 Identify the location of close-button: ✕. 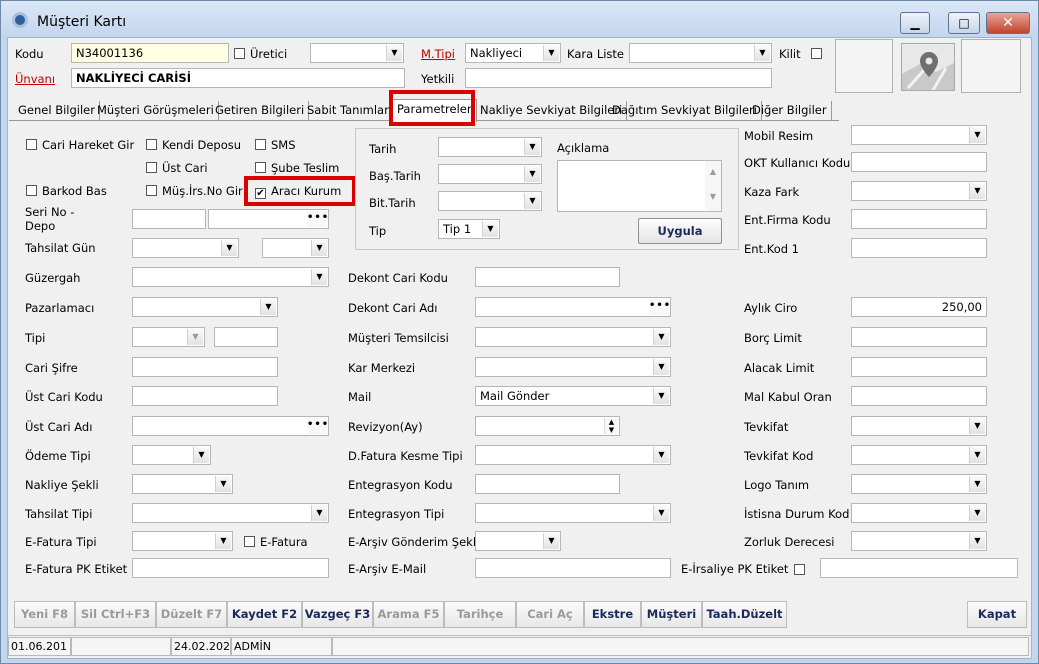
(1008, 23).